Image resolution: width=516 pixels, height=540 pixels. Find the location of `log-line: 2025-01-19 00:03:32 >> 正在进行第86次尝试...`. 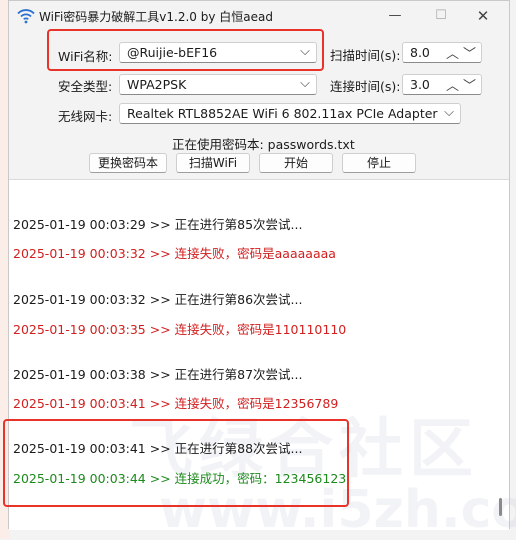

log-line: 2025-01-19 00:03:32 >> 正在进行第86次尝试... is located at coordinates (158, 299).